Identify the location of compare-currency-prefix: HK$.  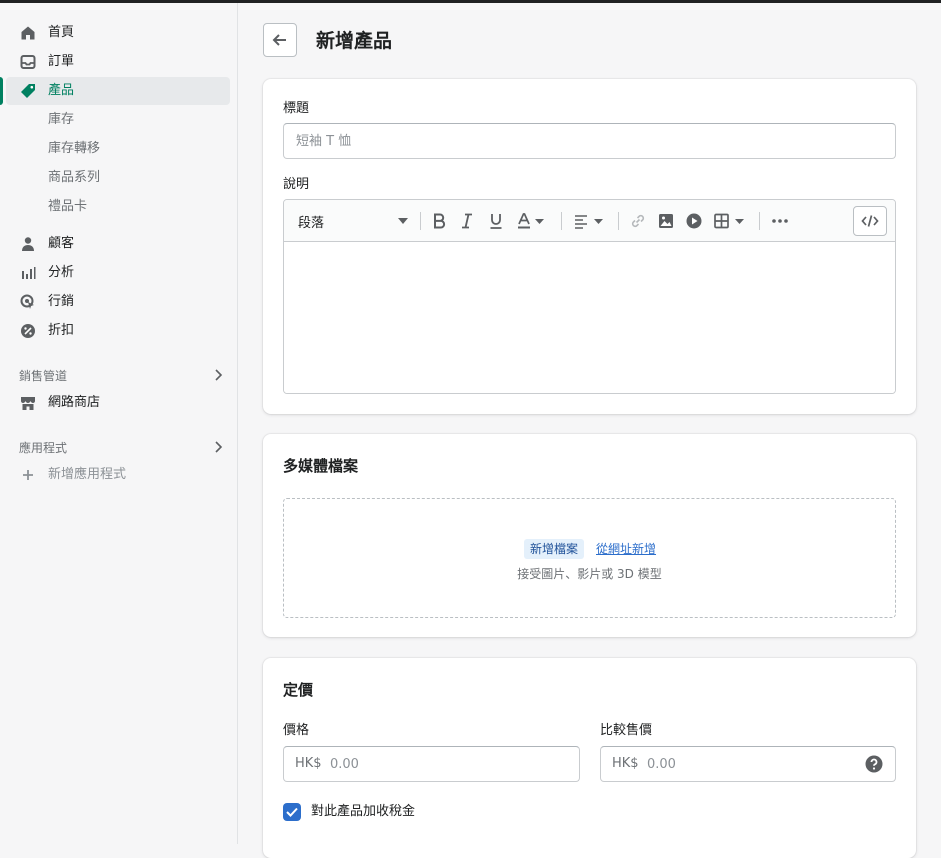
(625, 763).